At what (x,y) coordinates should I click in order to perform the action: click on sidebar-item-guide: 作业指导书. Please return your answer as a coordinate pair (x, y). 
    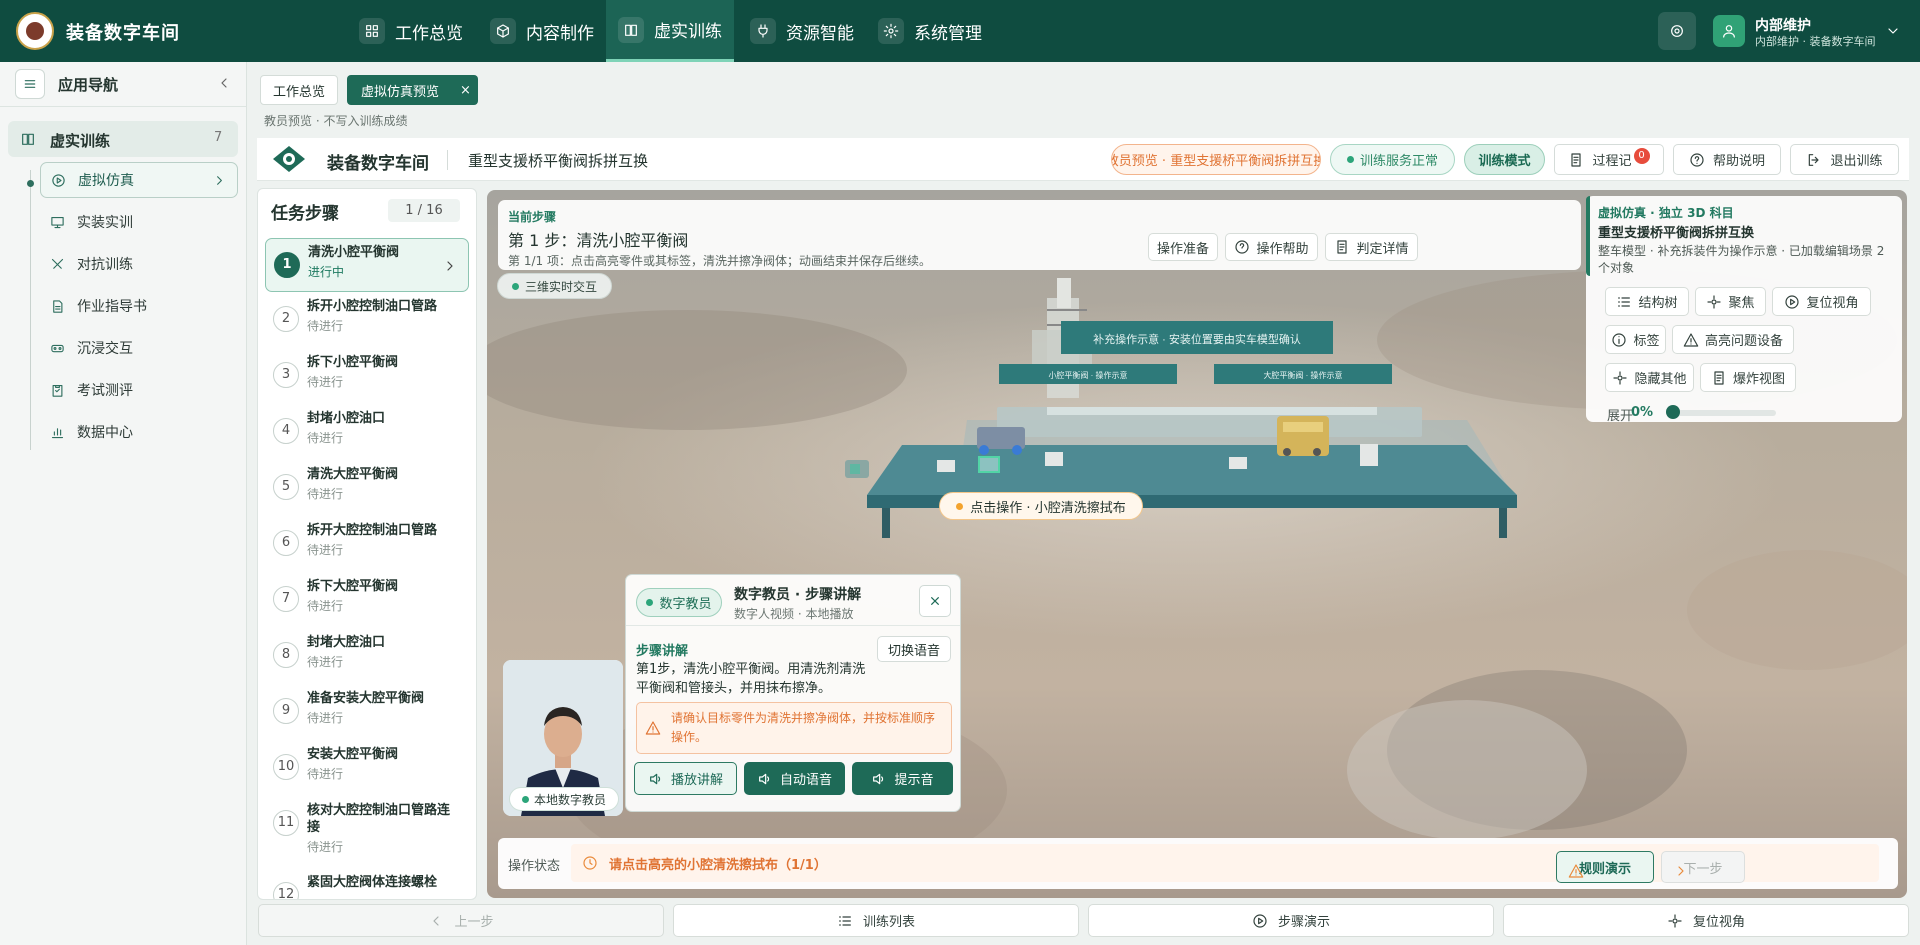
    Looking at the image, I should click on (139, 306).